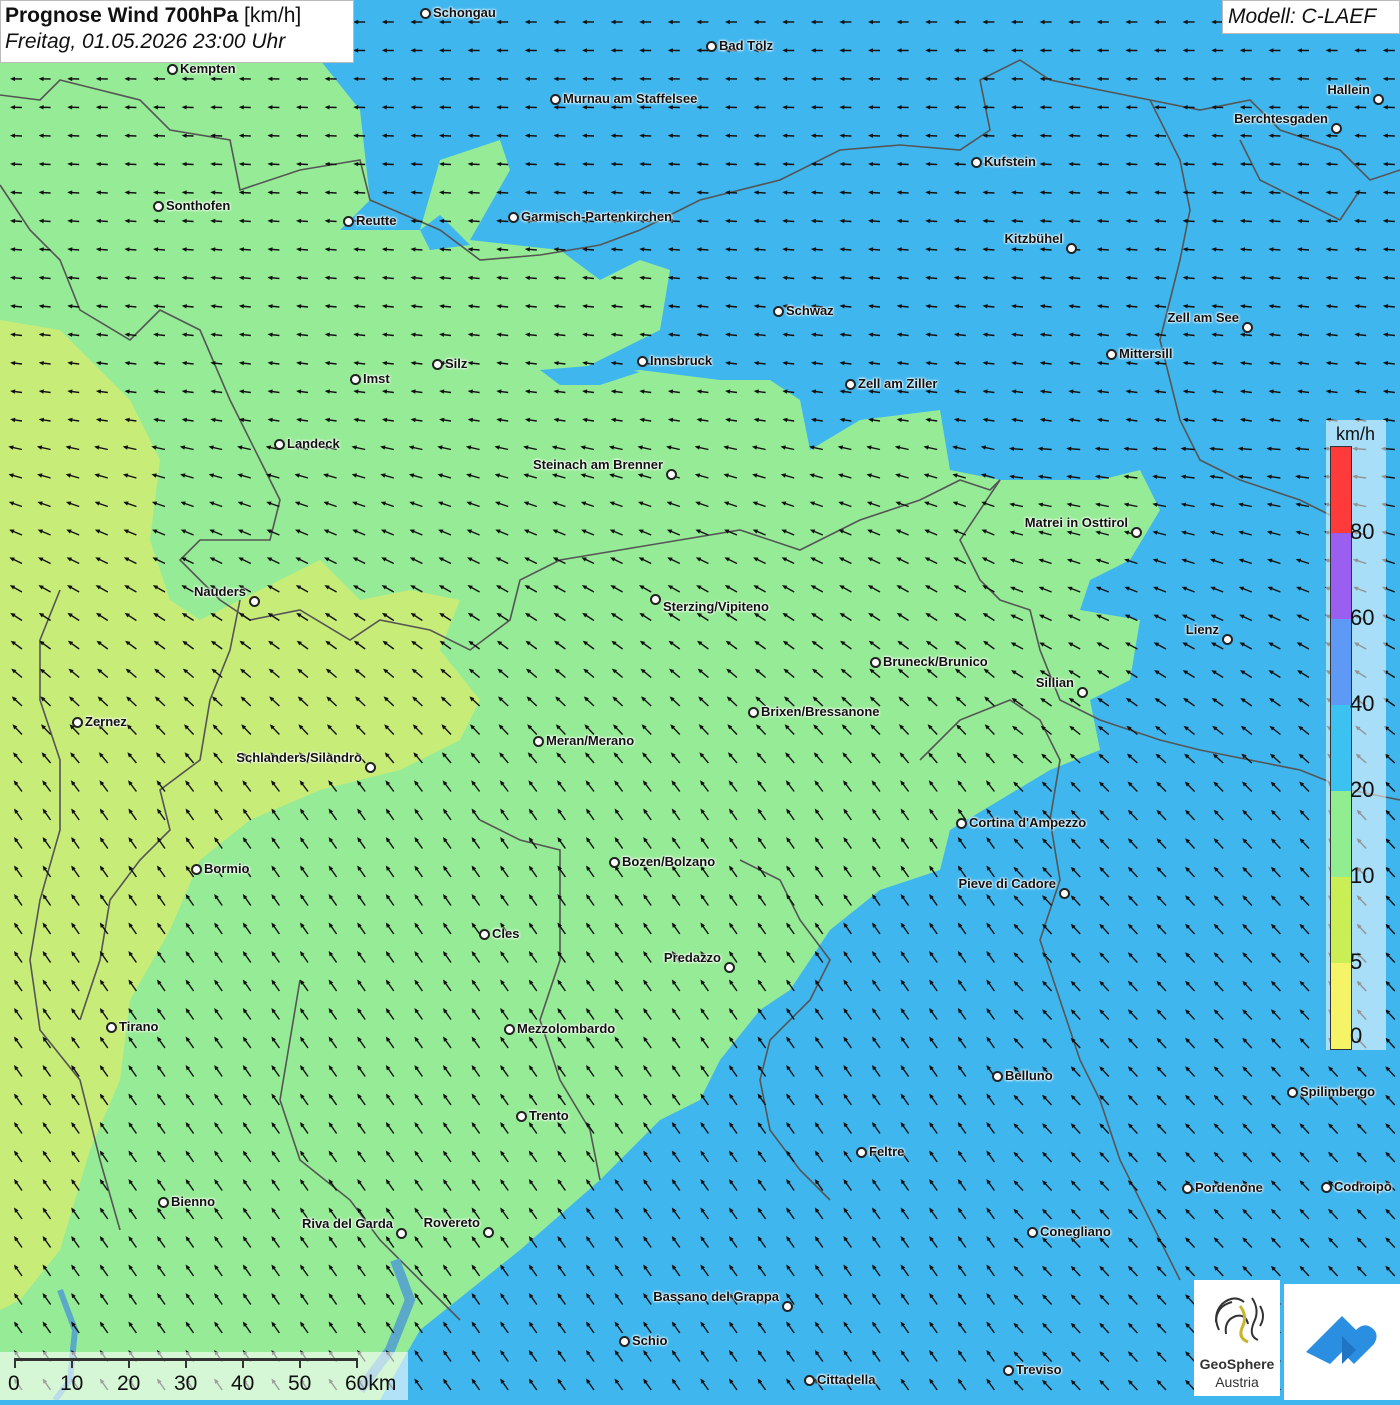 This screenshot has height=1405, width=1400. I want to click on city-label: Mezzolombardo, so click(566, 1028).